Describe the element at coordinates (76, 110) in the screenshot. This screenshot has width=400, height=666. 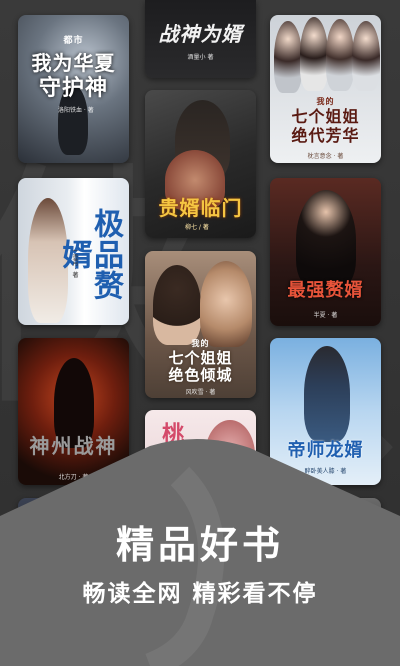
I see `book-author: 洛阳铁血 · 著` at that location.